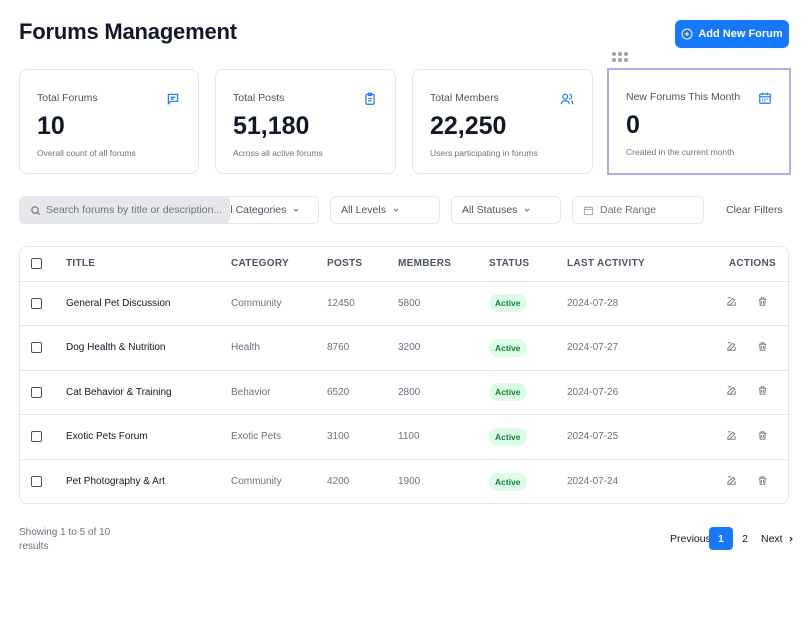 The width and height of the screenshot is (810, 621). I want to click on page-title: Forums Management, so click(128, 31).